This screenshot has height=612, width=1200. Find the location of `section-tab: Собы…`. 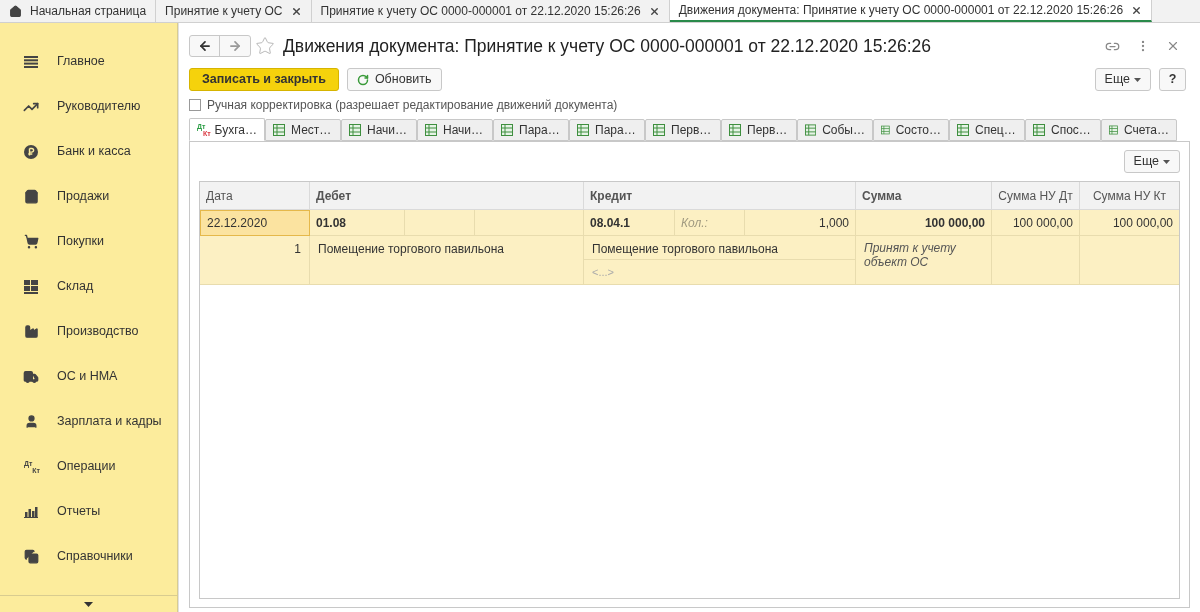

section-tab: Собы… is located at coordinates (835, 130).